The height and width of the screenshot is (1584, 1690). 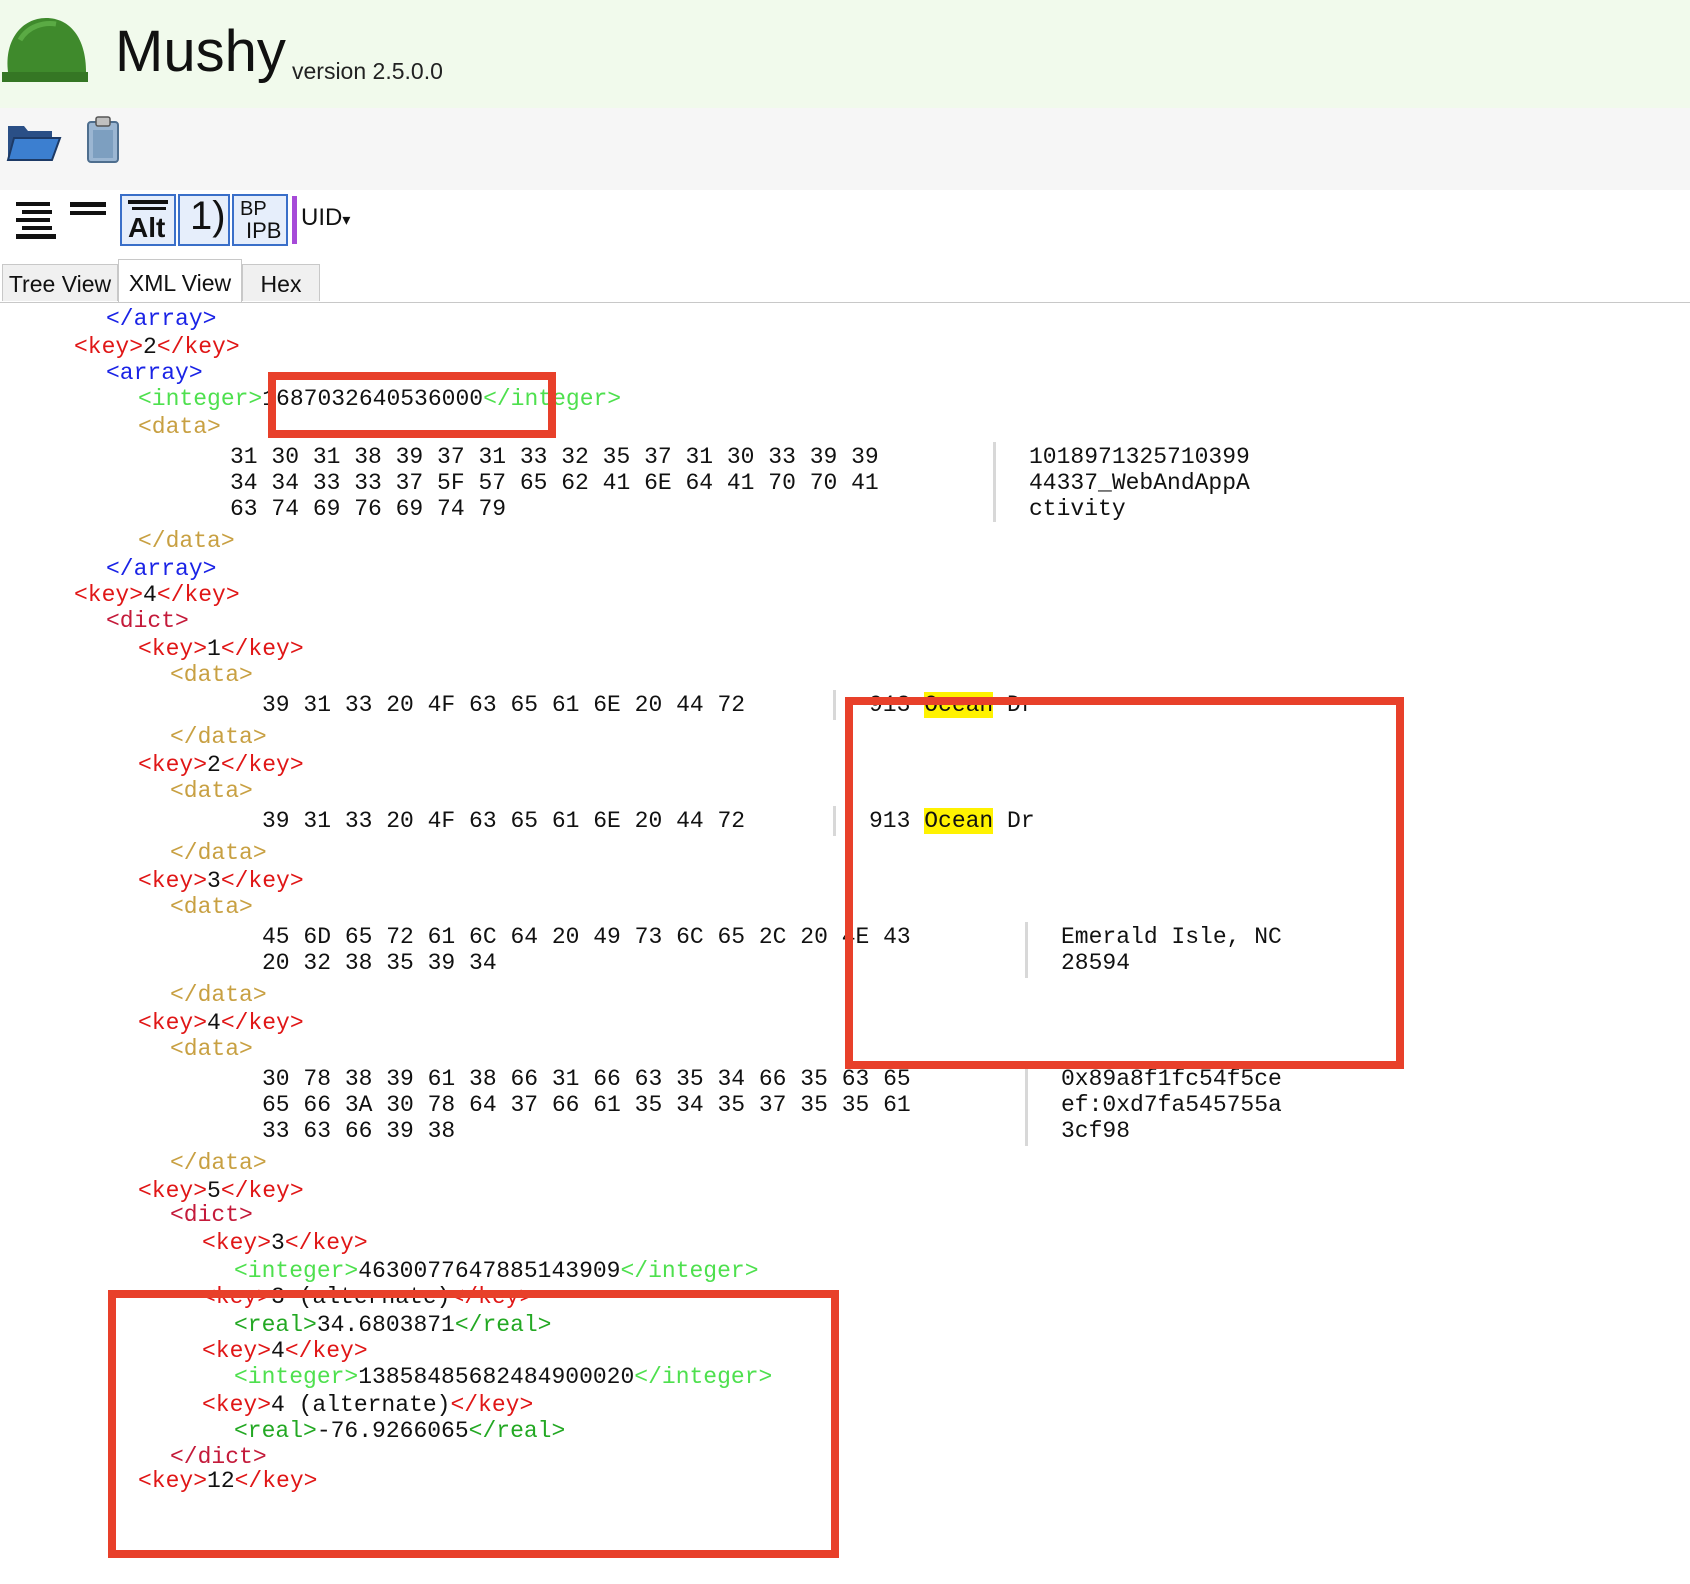 I want to click on ascii-row: 1018971325710399, so click(x=1139, y=457).